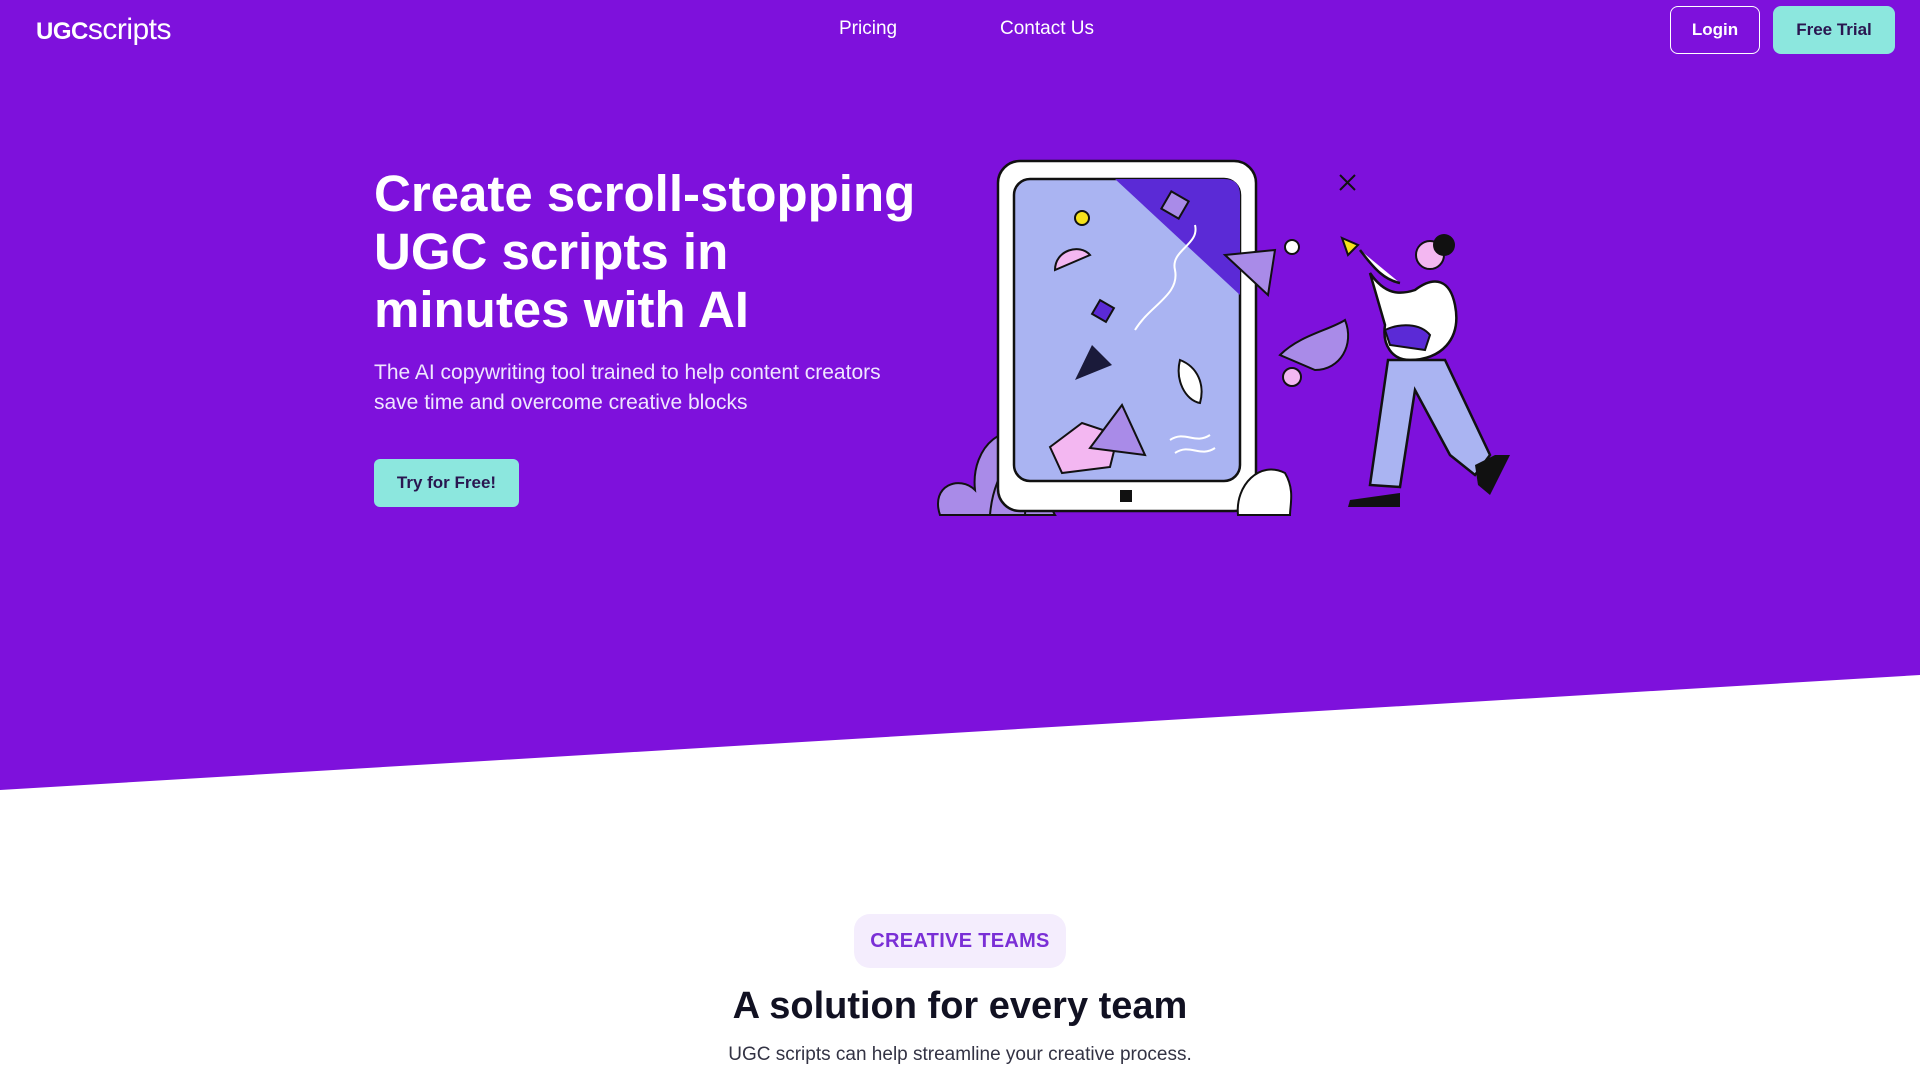  I want to click on tablet-creator-illustration, so click(1223, 337).